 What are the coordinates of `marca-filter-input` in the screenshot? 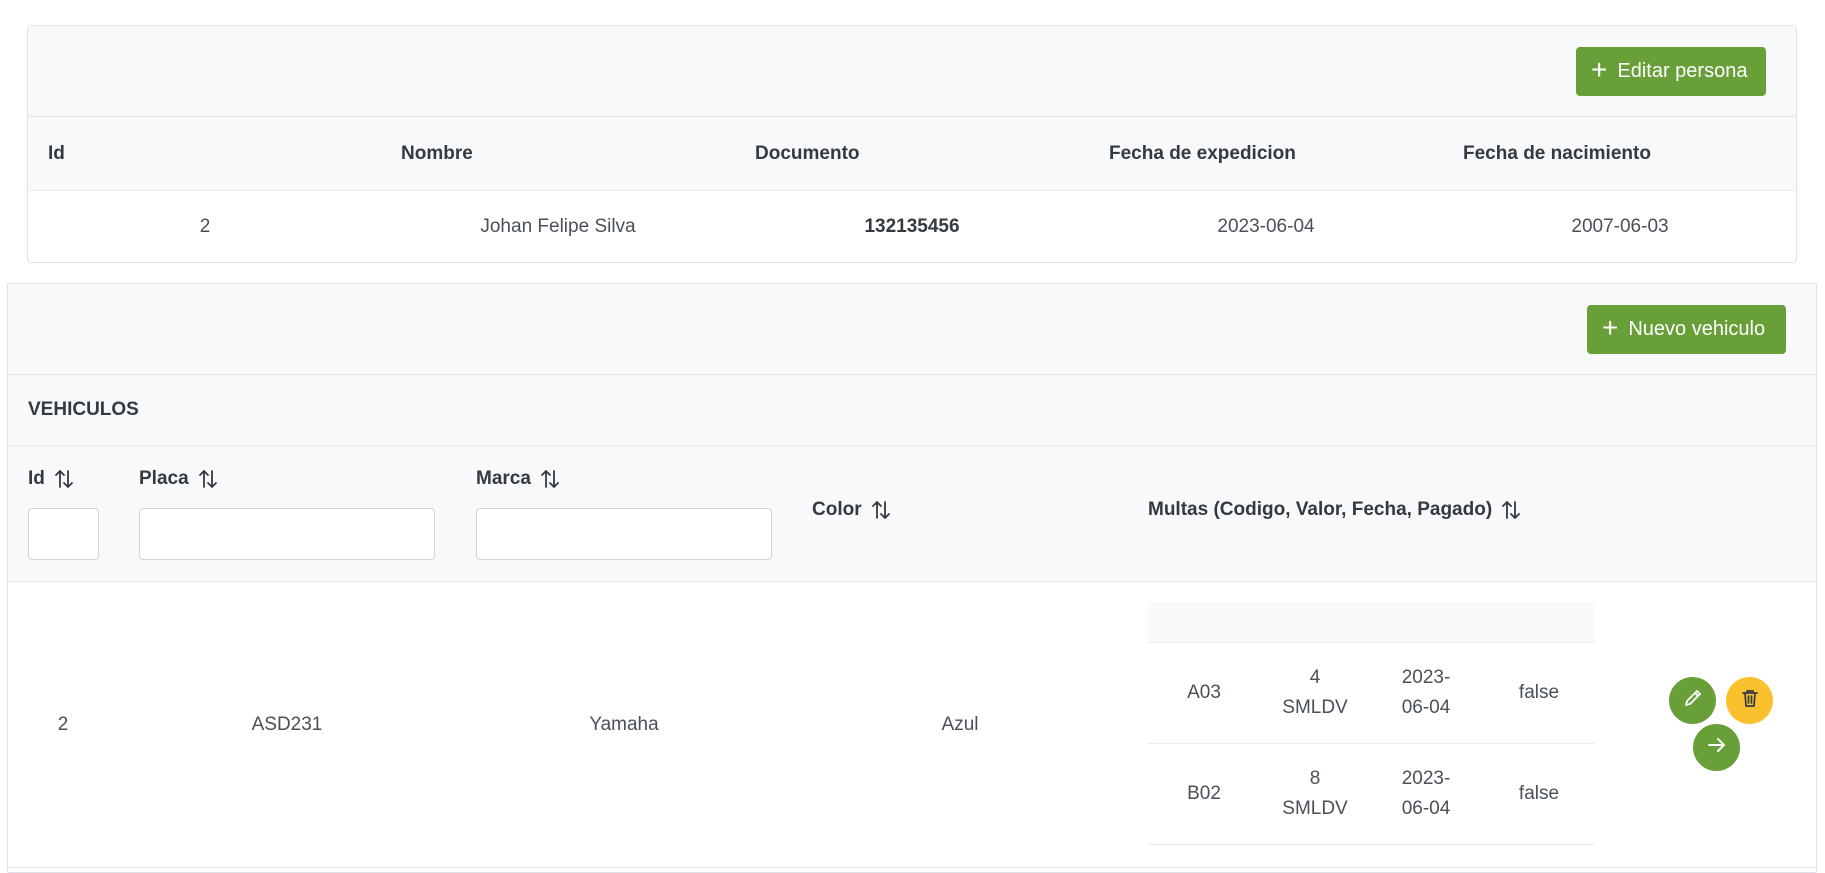 It's located at (624, 534).